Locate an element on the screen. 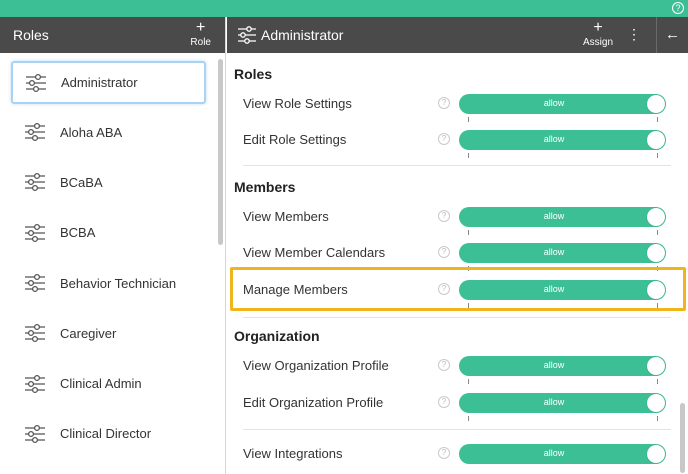 This screenshot has width=688, height=474. add-role-button: + Role is located at coordinates (200, 34).